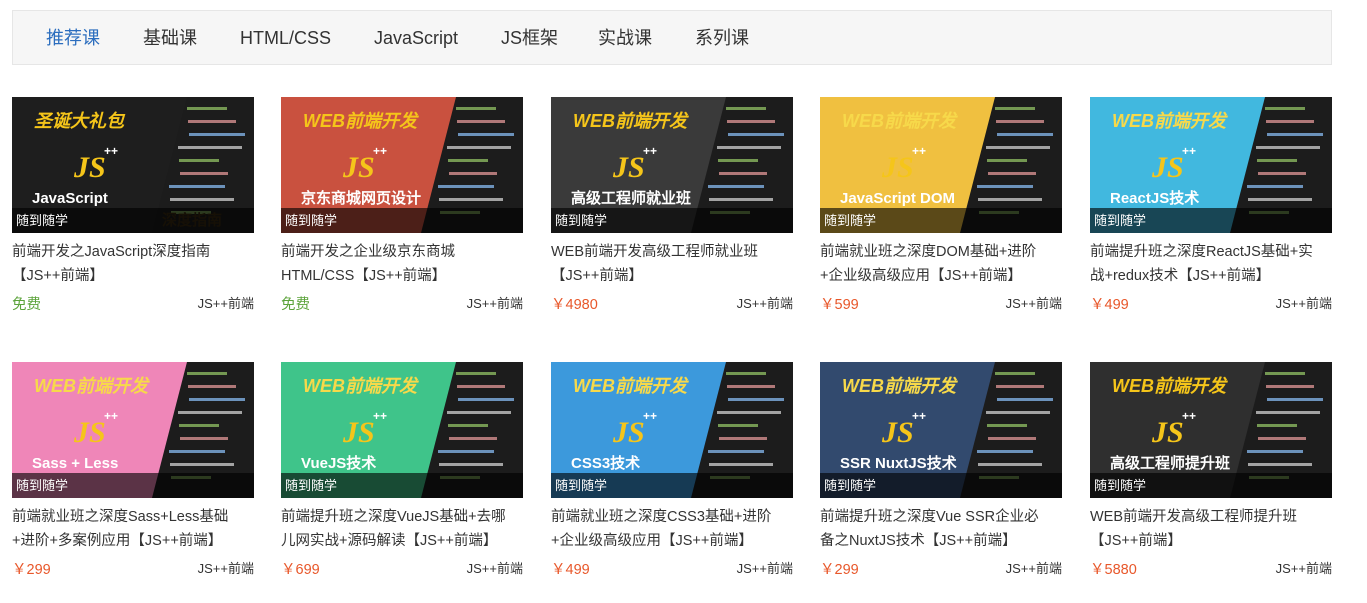 This screenshot has height=603, width=1367. What do you see at coordinates (364, 276) in the screenshot?
I see `course-title-line2: HTML/CSS【JS++前端】` at bounding box center [364, 276].